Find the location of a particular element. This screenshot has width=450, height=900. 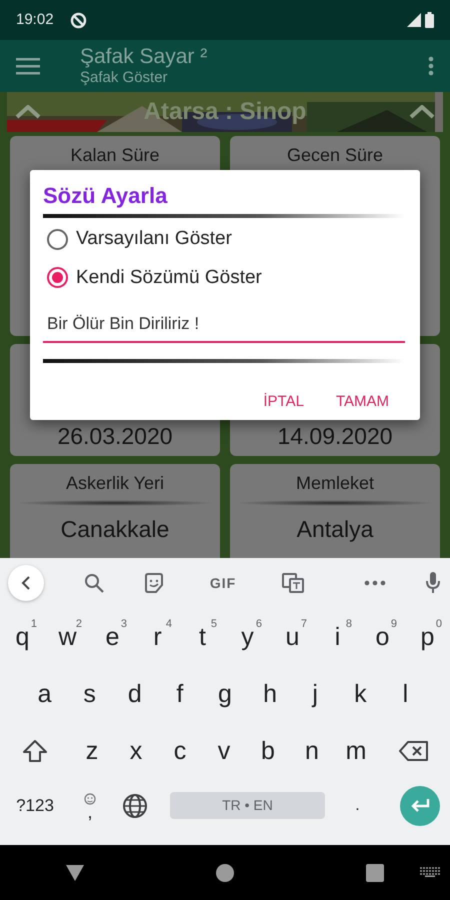

key: b is located at coordinates (268, 751).